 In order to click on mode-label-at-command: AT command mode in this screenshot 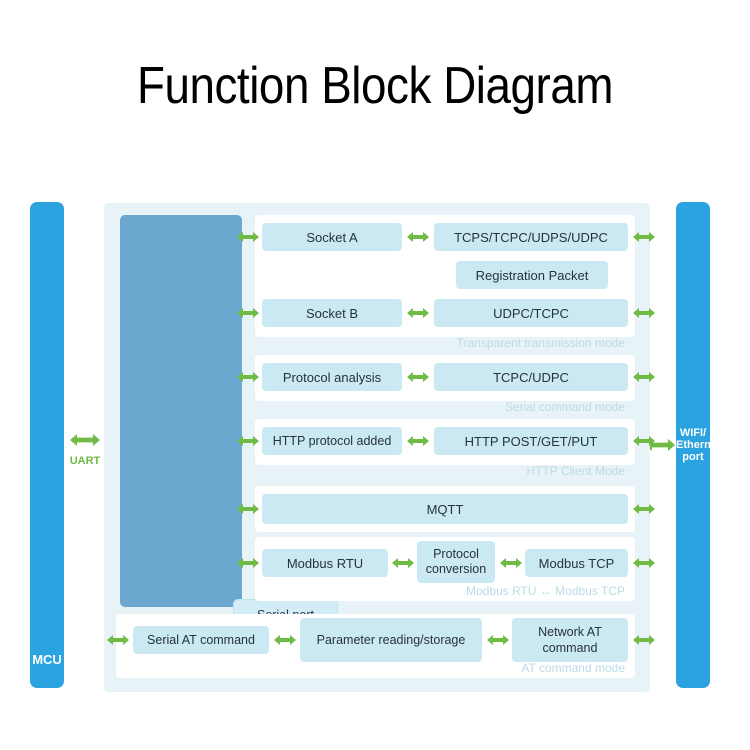, I will do `click(573, 668)`.